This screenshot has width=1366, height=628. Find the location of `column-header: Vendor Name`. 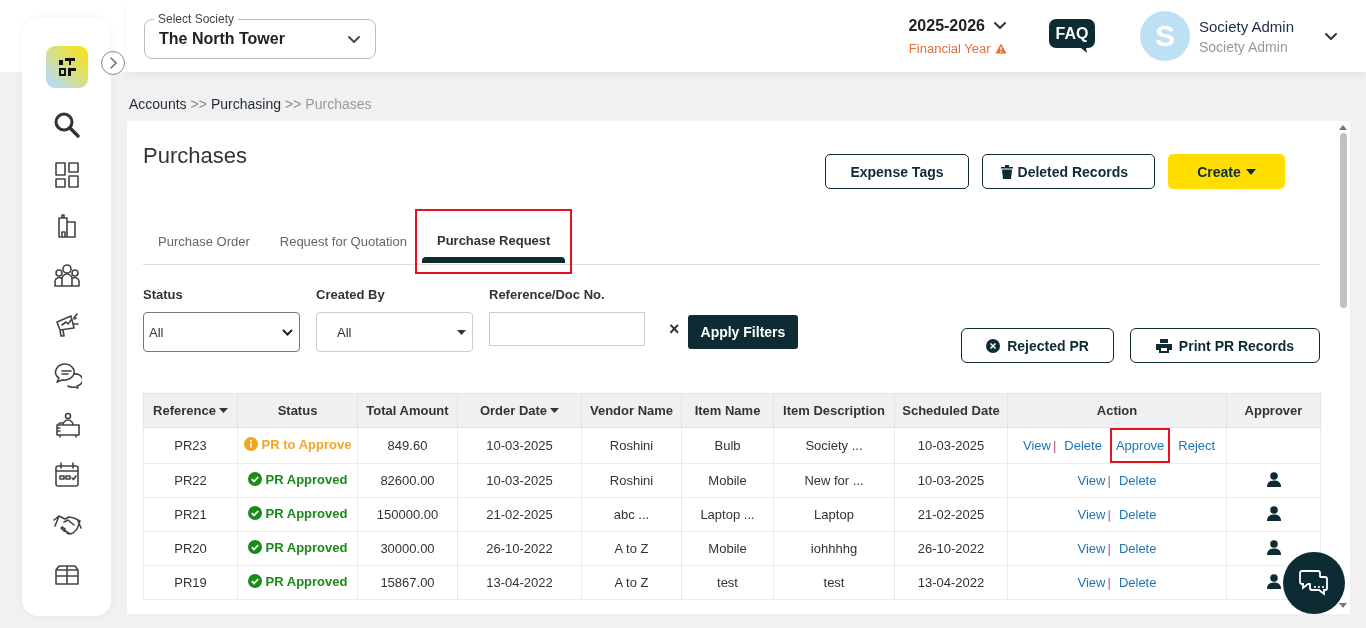

column-header: Vendor Name is located at coordinates (631, 410).